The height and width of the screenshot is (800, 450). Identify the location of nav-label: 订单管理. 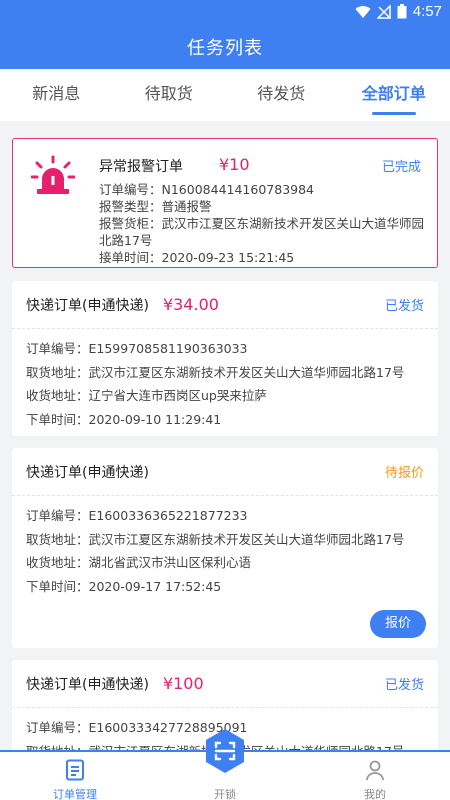
(75, 794).